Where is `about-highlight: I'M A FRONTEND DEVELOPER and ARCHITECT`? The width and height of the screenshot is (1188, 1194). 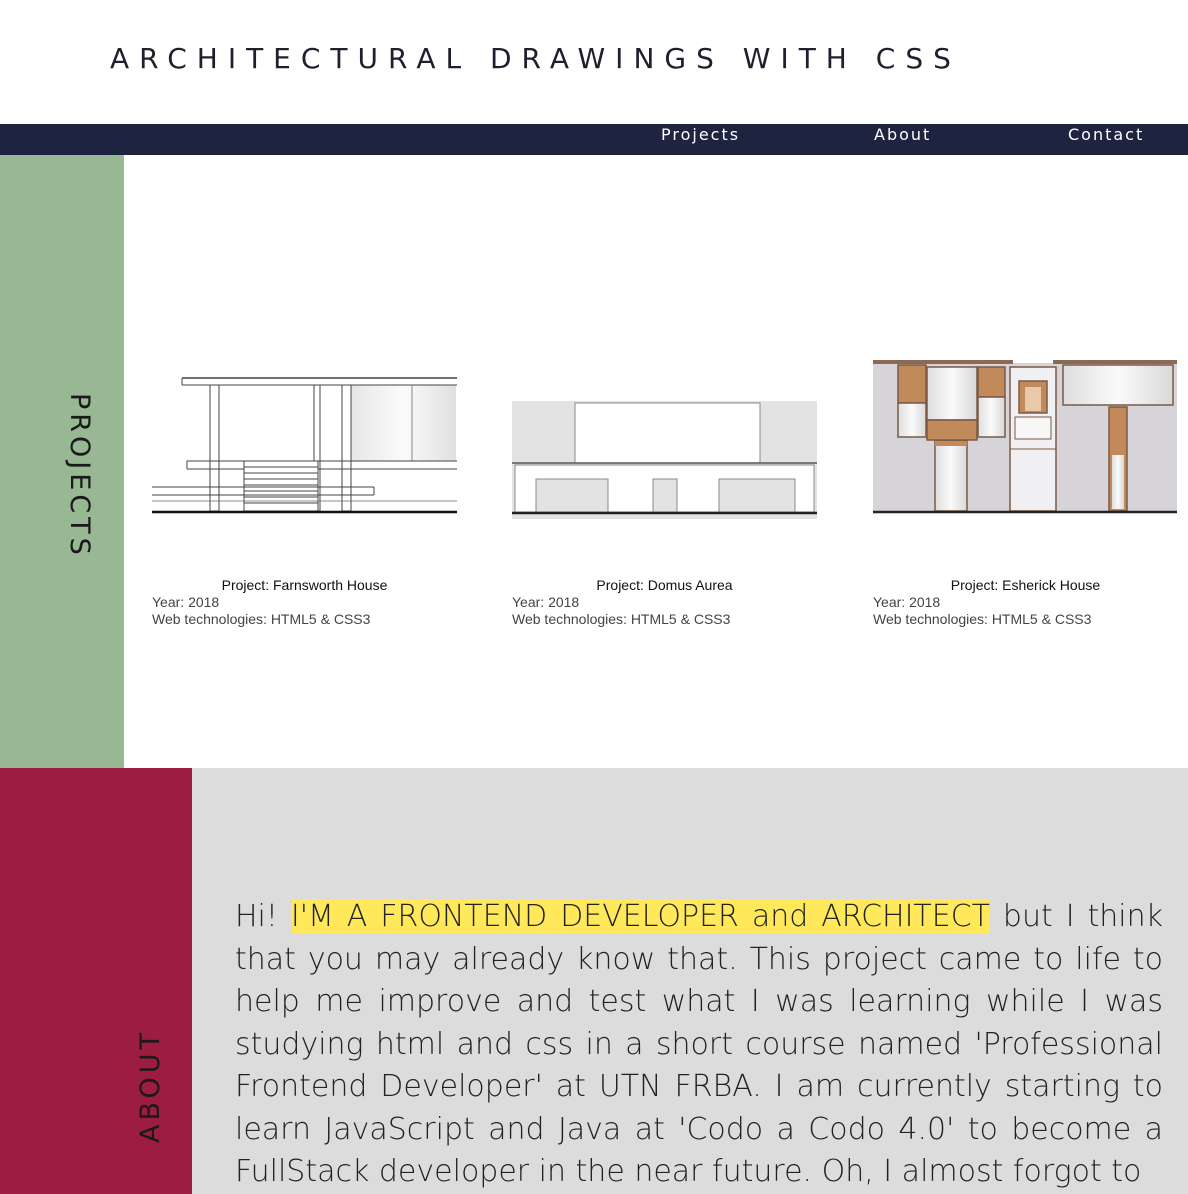
about-highlight: I'M A FRONTEND DEVELOPER and ARCHITECT is located at coordinates (640, 916).